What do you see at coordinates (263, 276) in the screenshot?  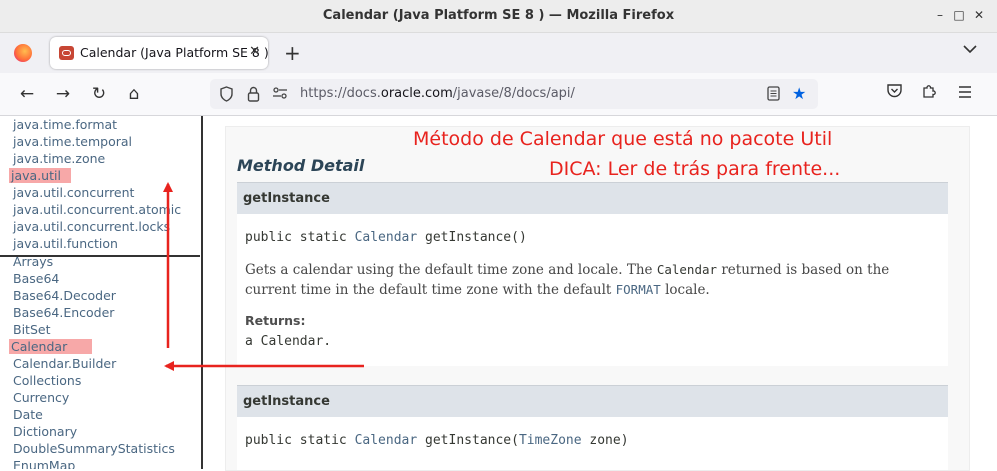 I see `annotation-arrows` at bounding box center [263, 276].